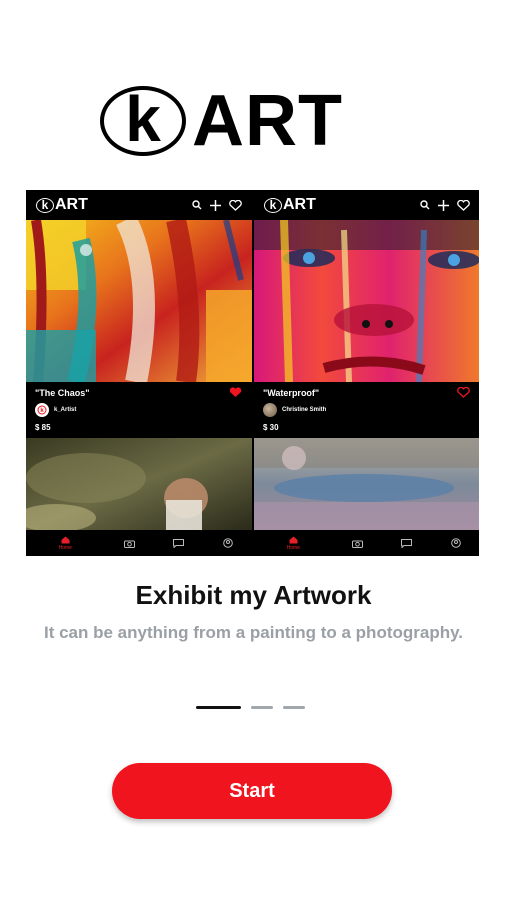 The width and height of the screenshot is (507, 900). I want to click on artwork-waterproof, so click(366, 301).